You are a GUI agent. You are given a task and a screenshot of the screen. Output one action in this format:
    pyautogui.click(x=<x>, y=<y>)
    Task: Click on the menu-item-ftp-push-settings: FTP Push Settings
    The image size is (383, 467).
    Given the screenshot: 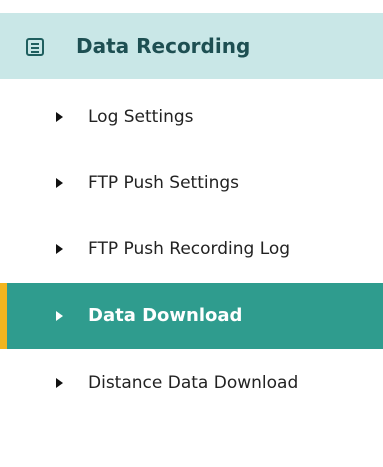 What is the action you would take?
    pyautogui.click(x=191, y=183)
    